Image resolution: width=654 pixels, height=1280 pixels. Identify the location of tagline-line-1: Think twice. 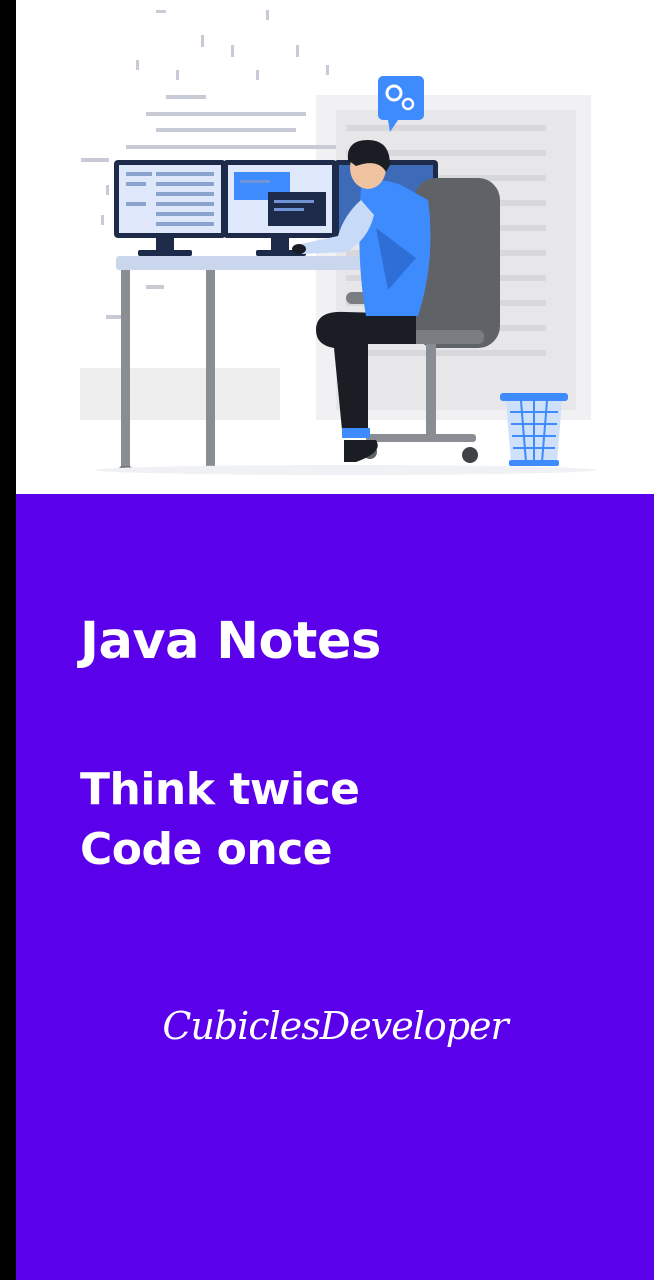
(220, 789).